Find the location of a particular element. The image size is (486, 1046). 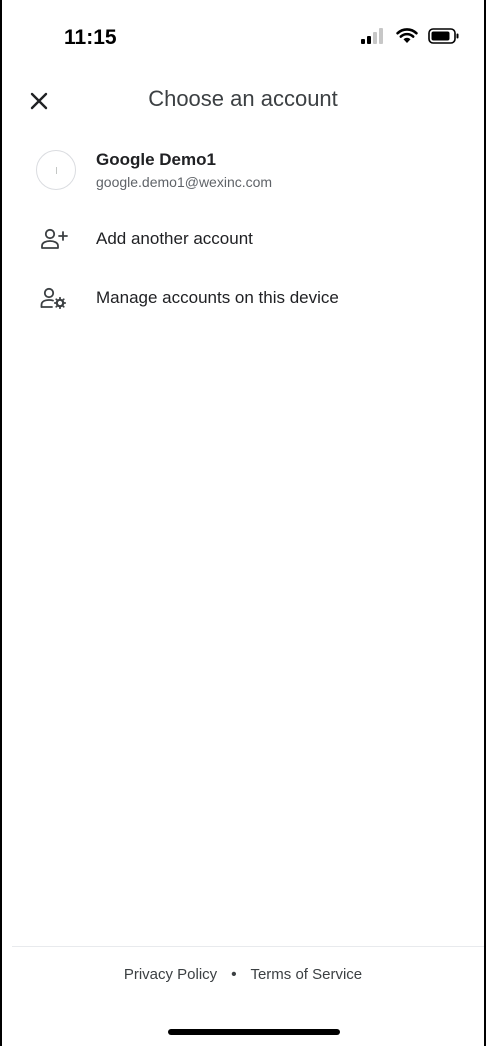

avatar-placeholder-icon is located at coordinates (56, 170).